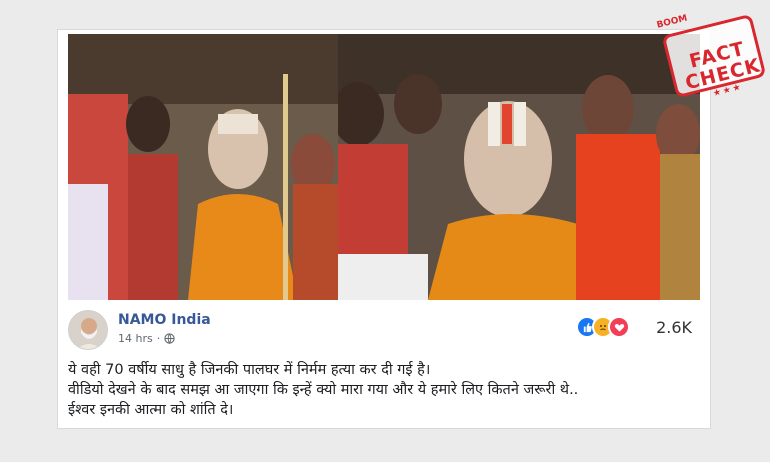 The height and width of the screenshot is (462, 770). I want to click on post-header: NAMO India 14 hrs · 2.6K, so click(384, 332).